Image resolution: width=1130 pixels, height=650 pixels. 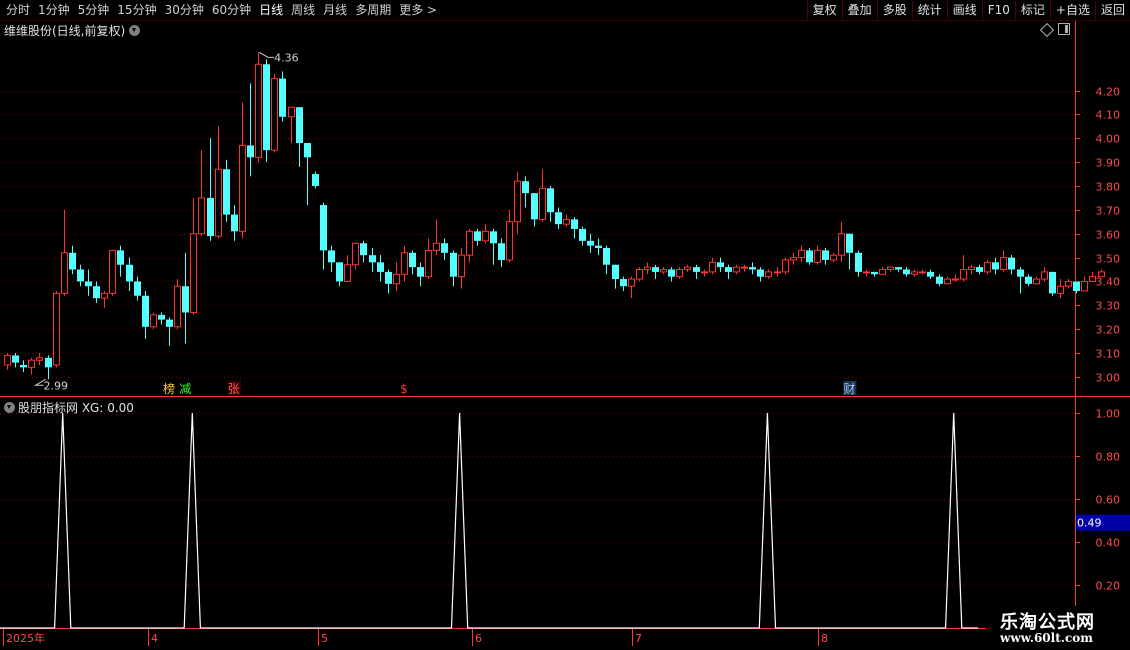 I want to click on period-tab: 周线, so click(x=303, y=10).